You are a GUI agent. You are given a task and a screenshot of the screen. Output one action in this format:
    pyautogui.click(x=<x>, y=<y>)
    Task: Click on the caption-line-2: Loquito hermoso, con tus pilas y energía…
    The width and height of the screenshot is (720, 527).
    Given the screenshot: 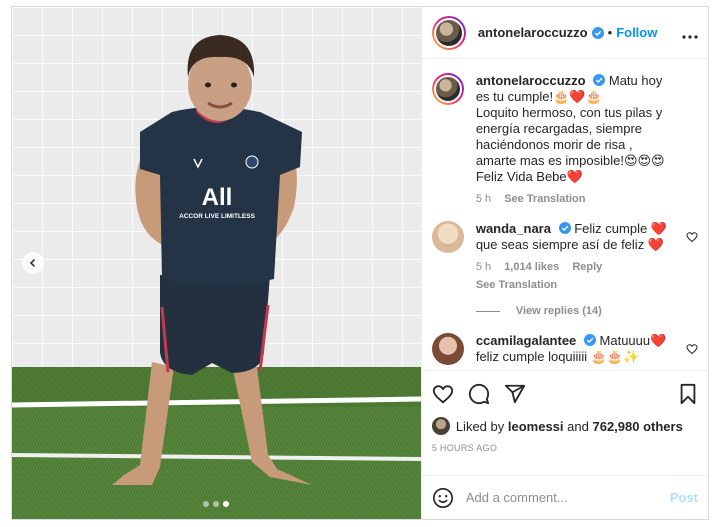 What is the action you would take?
    pyautogui.click(x=570, y=136)
    